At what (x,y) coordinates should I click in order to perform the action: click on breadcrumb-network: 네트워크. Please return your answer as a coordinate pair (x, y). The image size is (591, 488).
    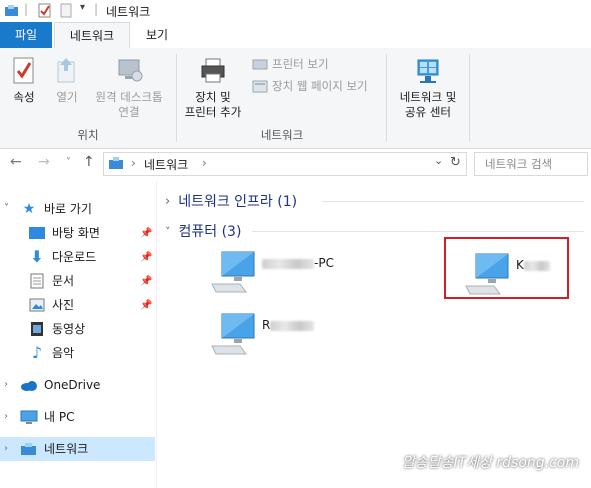
    Looking at the image, I should click on (166, 164).